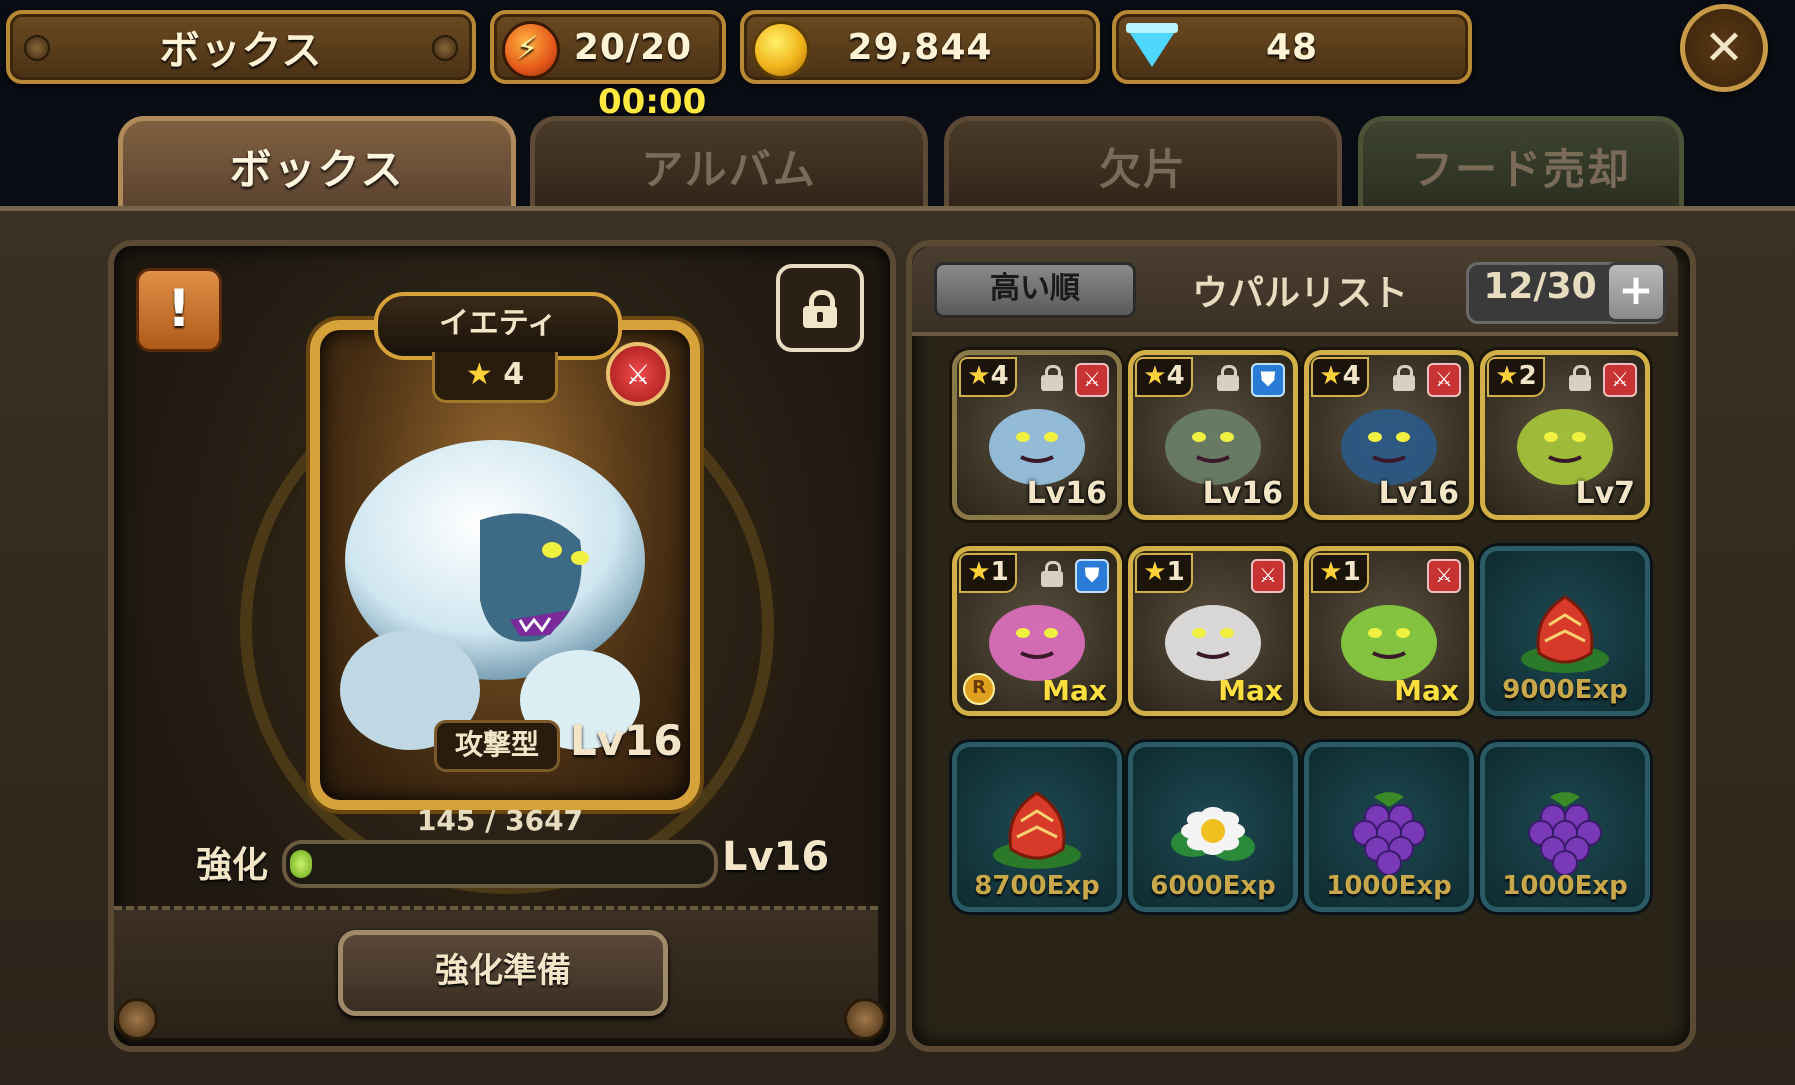 The height and width of the screenshot is (1085, 1795). Describe the element at coordinates (979, 689) in the screenshot. I see `rarity-badge: R` at that location.